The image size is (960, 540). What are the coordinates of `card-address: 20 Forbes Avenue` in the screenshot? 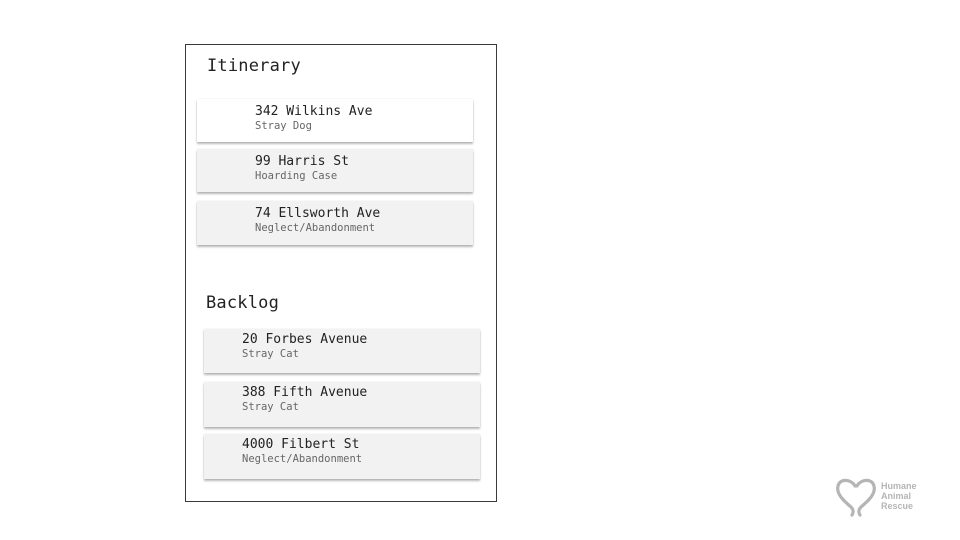 It's located at (305, 339).